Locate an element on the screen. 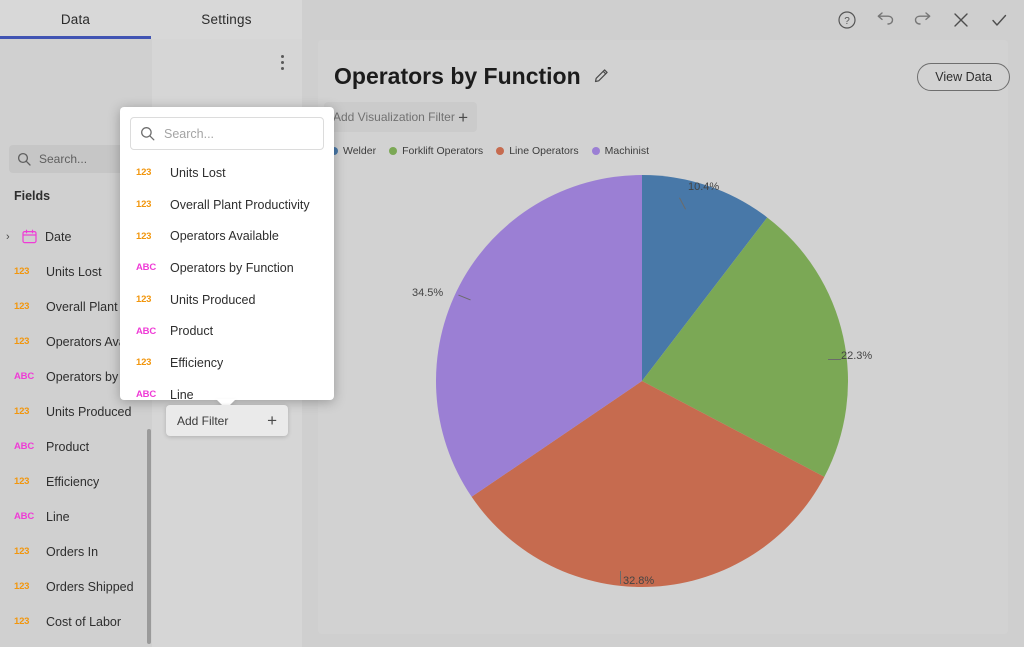 This screenshot has width=1024, height=647. top-icon-group: ? is located at coordinates (923, 19).